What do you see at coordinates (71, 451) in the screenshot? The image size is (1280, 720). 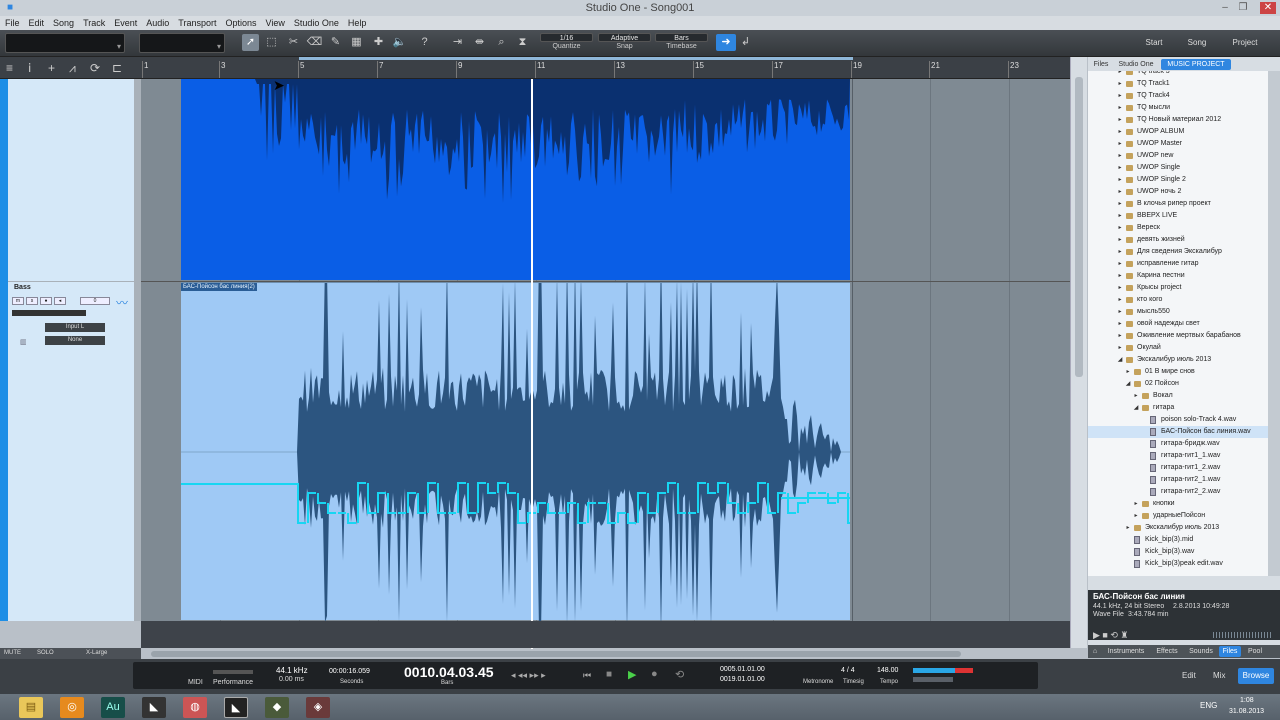 I see `track-header-bass: Bass m s ● ◂ 0 〰 Input L ▥ None` at bounding box center [71, 451].